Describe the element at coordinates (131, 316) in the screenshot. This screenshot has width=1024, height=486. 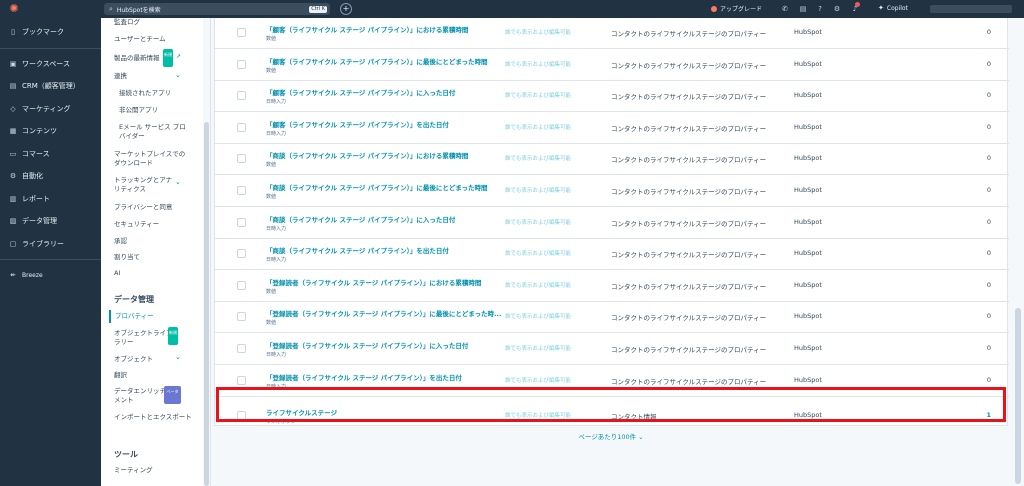
I see `settings-item-properties: プロパティー` at that location.